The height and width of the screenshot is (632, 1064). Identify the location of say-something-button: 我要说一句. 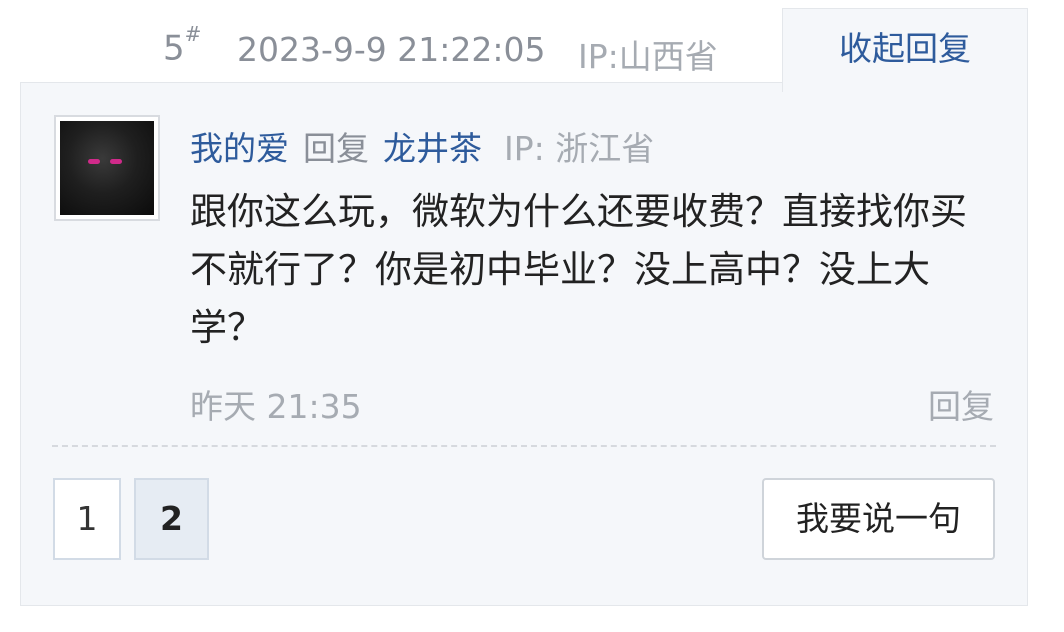
(878, 519).